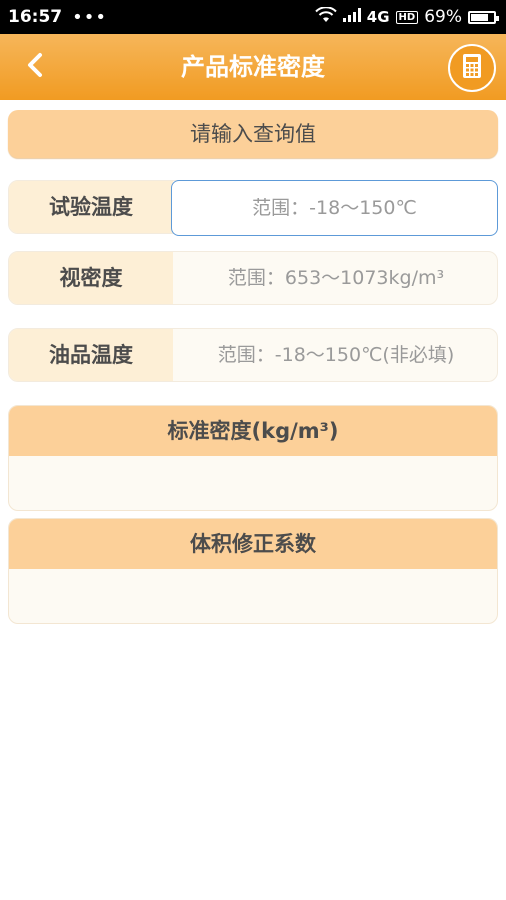 The width and height of the screenshot is (506, 900). Describe the element at coordinates (253, 134) in the screenshot. I see `query-banner: 请输入查询值` at that location.